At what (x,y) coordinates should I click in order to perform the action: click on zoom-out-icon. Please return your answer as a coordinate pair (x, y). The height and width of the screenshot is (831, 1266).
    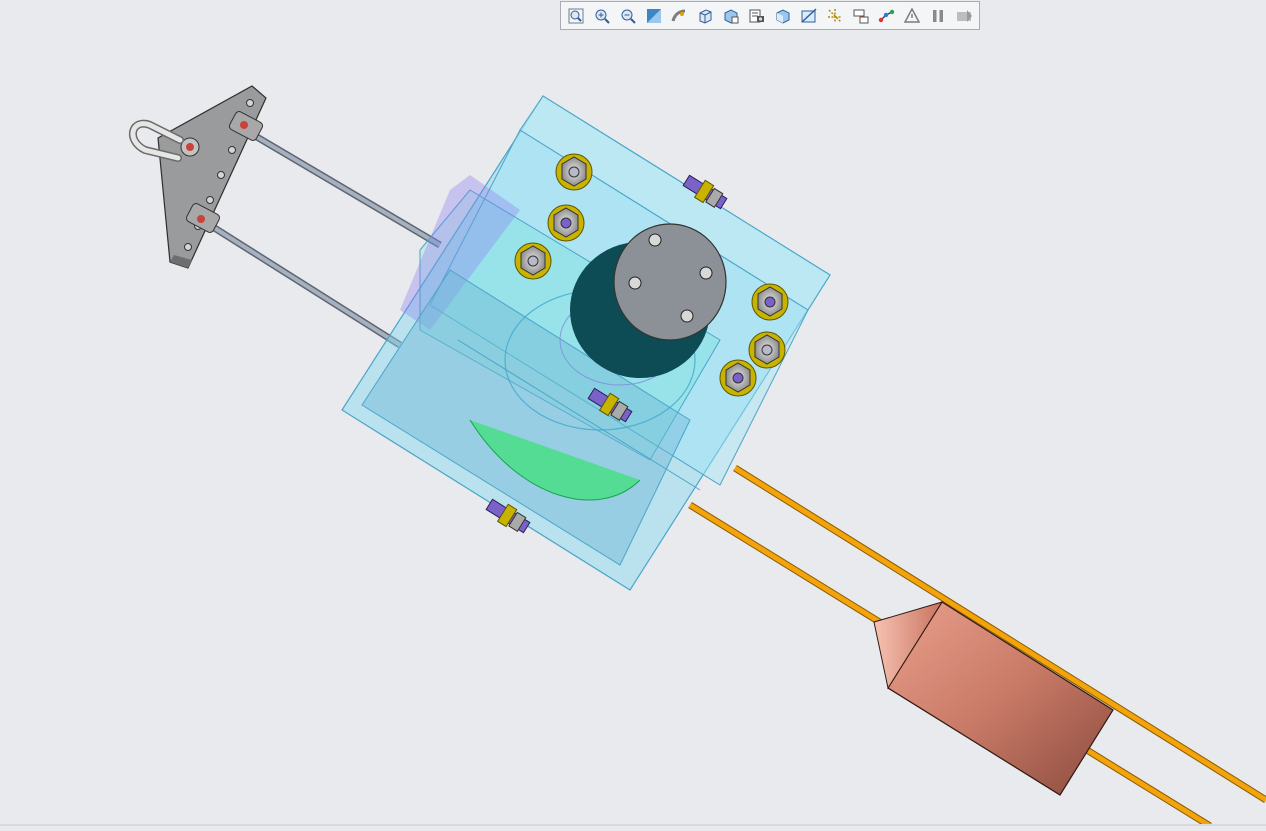
    Looking at the image, I should click on (628, 16).